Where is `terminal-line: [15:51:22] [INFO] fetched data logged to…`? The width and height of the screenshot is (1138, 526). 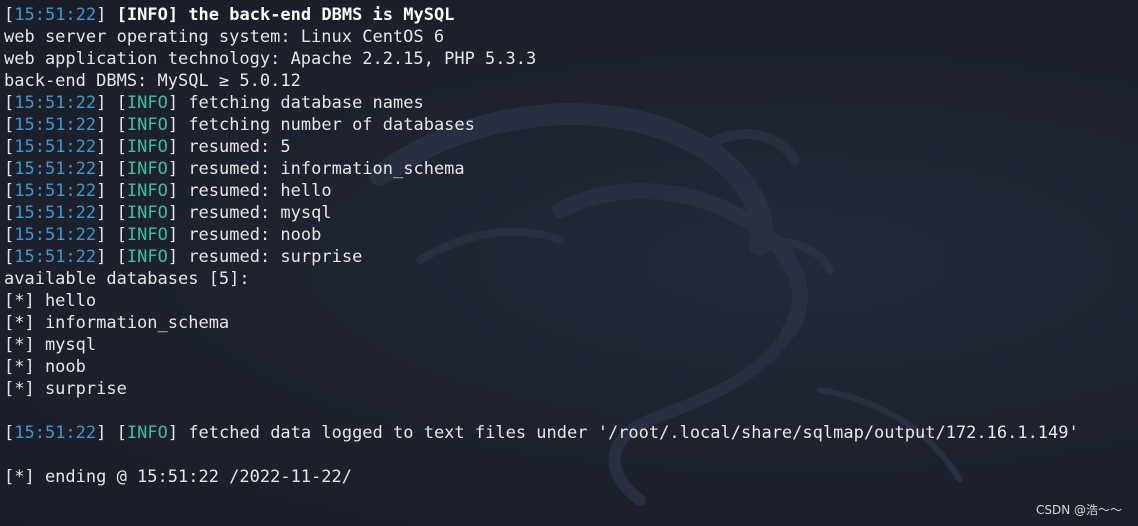
terminal-line: [15:51:22] [INFO] fetched data logged to… is located at coordinates (541, 433).